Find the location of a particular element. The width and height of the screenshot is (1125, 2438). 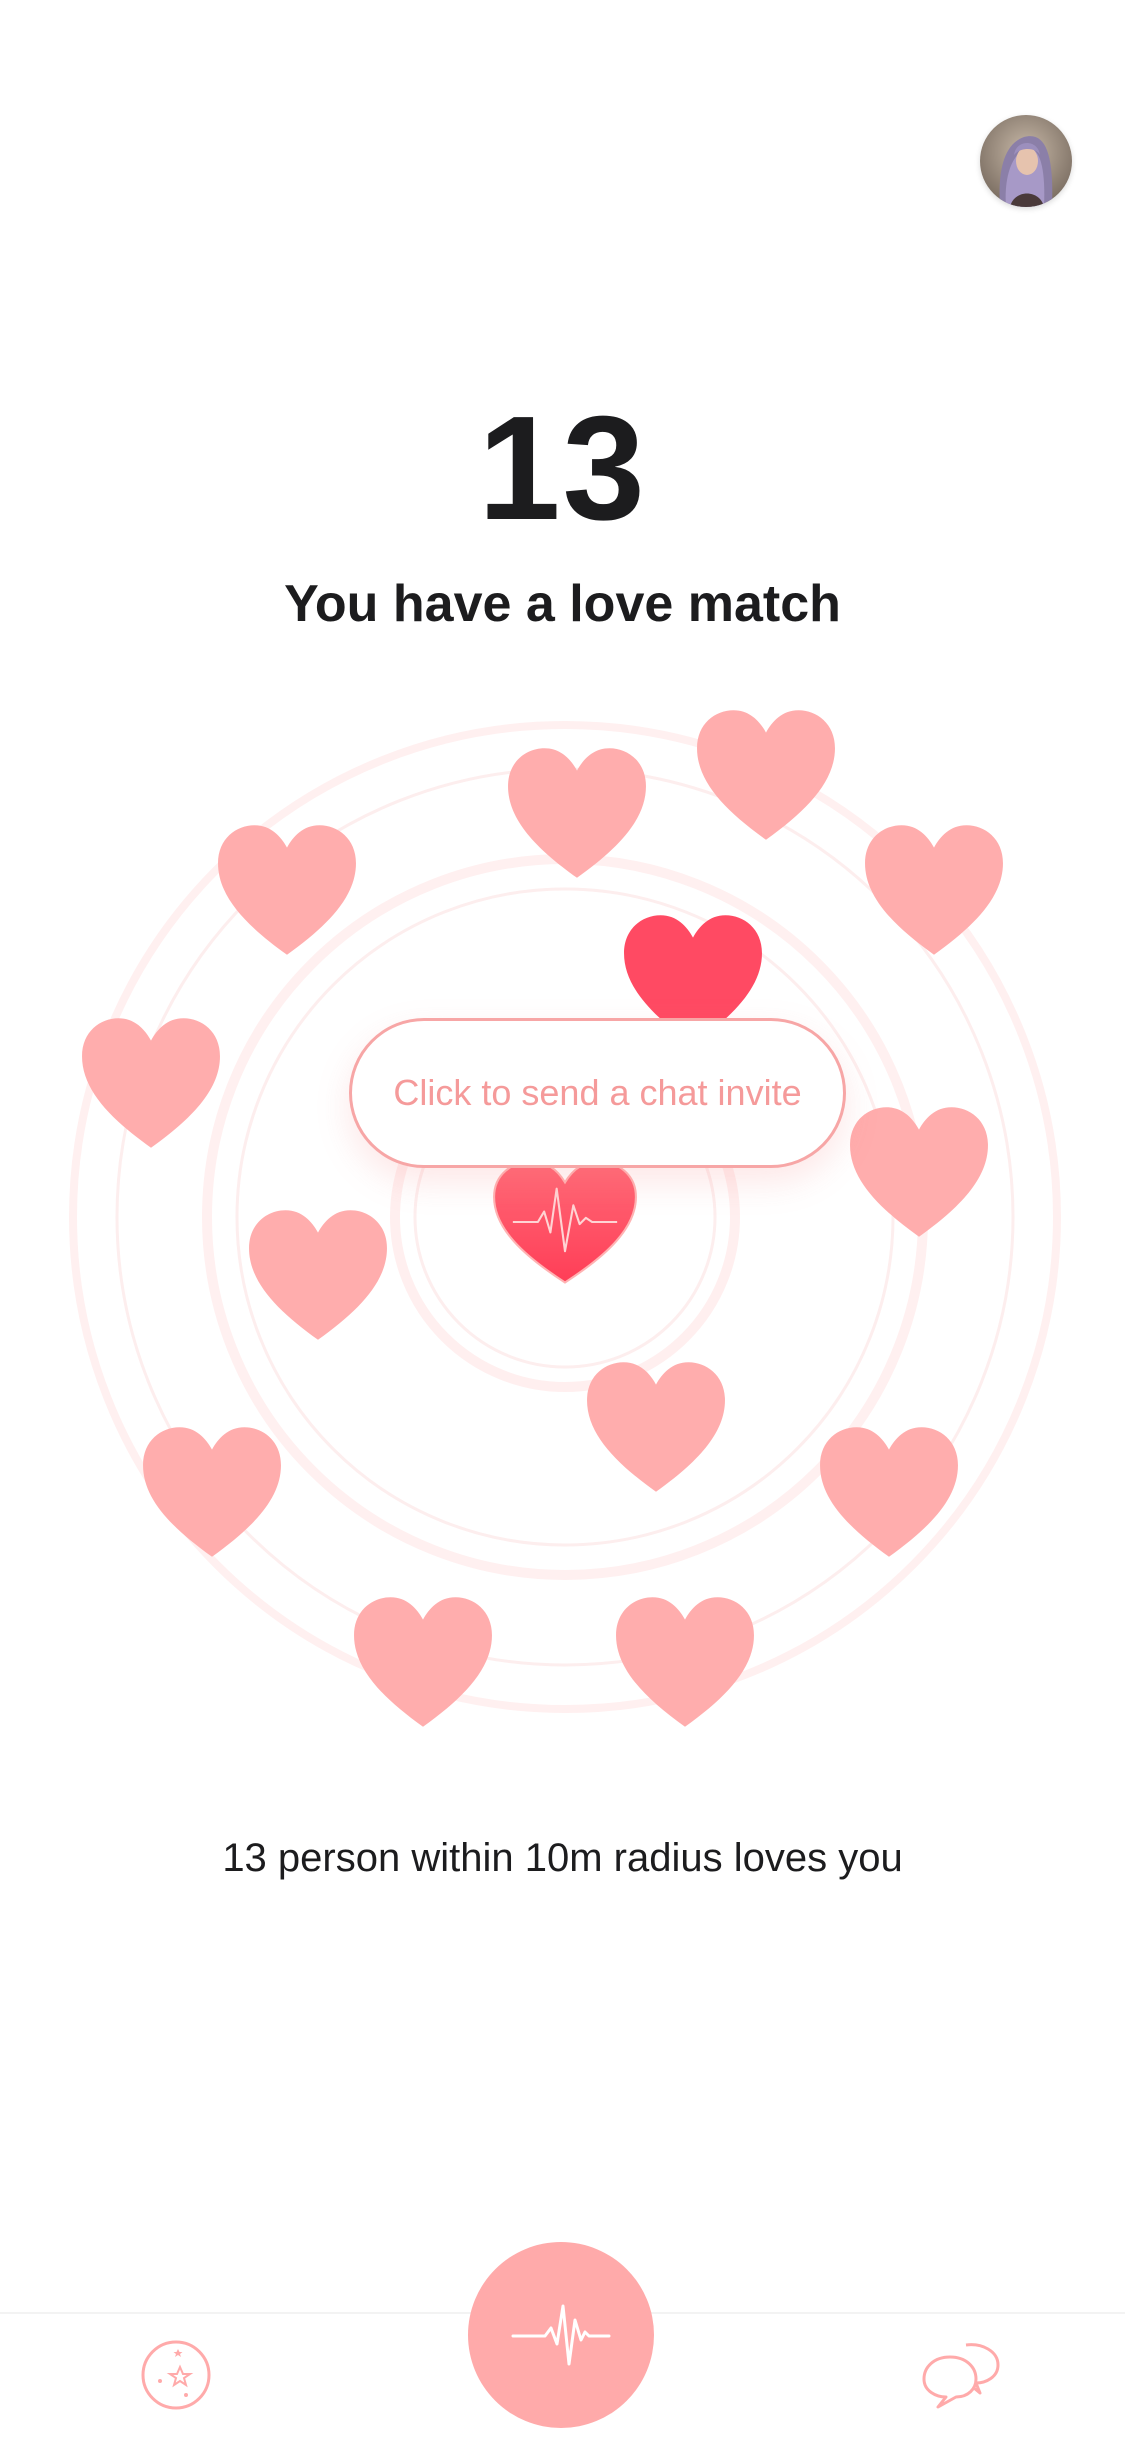

avatar-image is located at coordinates (1026, 161).